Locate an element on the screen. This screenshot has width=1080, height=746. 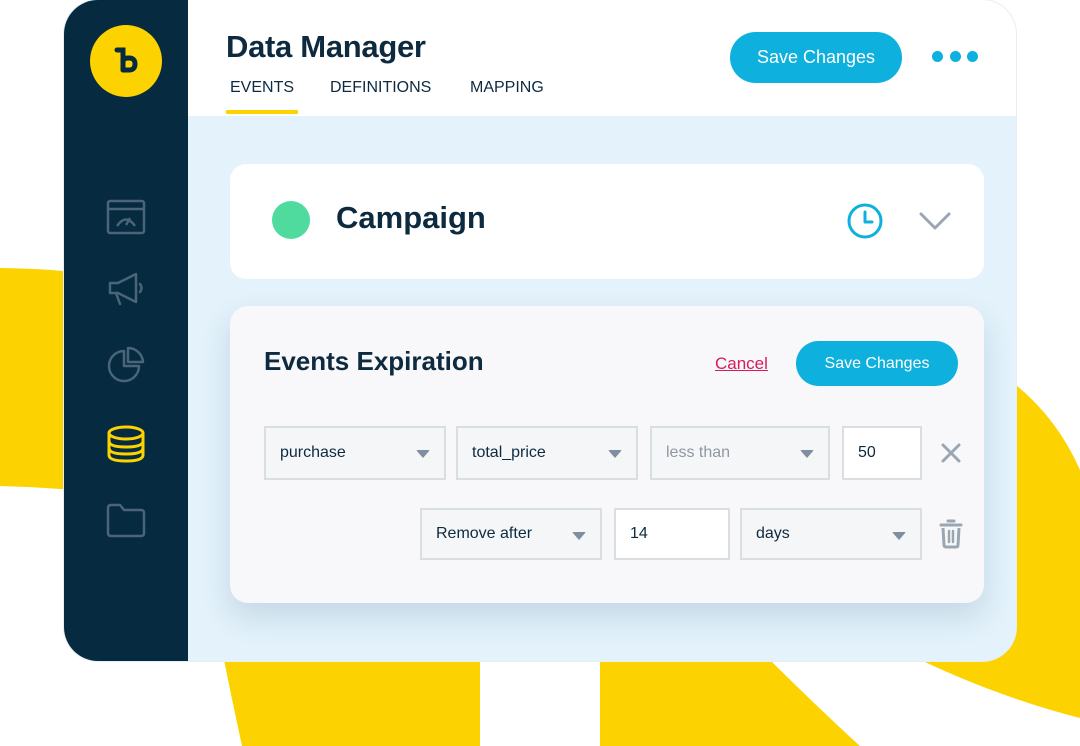
action-mode-value: Remove after is located at coordinates (484, 533).